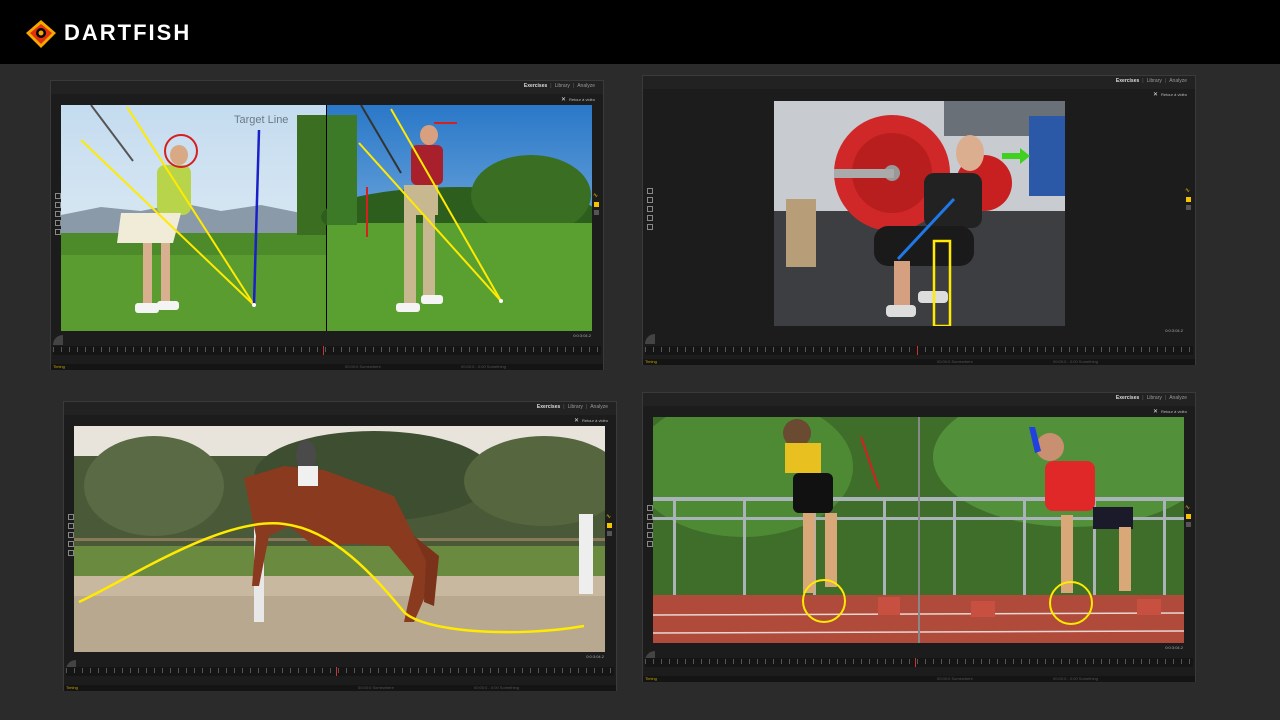 This screenshot has height=720, width=1280. What do you see at coordinates (128, 32) in the screenshot?
I see `brand-name: DARTFISH` at bounding box center [128, 32].